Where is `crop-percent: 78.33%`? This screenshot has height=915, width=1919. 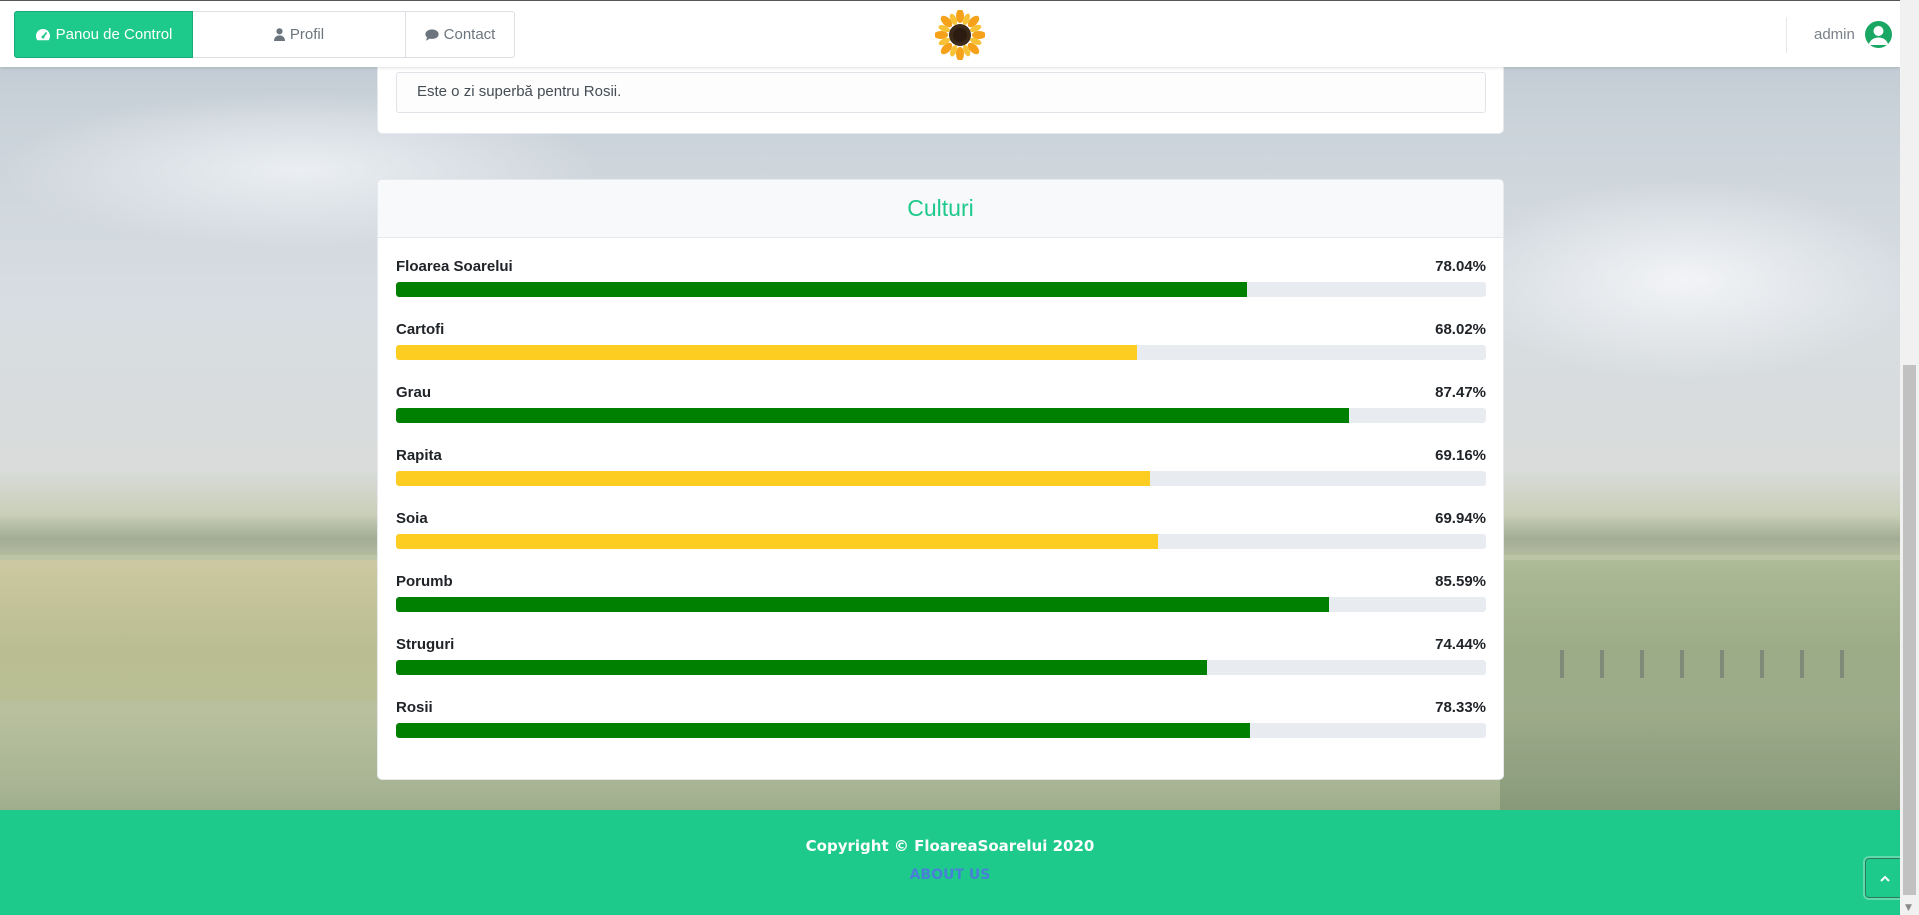
crop-percent: 78.33% is located at coordinates (1460, 707).